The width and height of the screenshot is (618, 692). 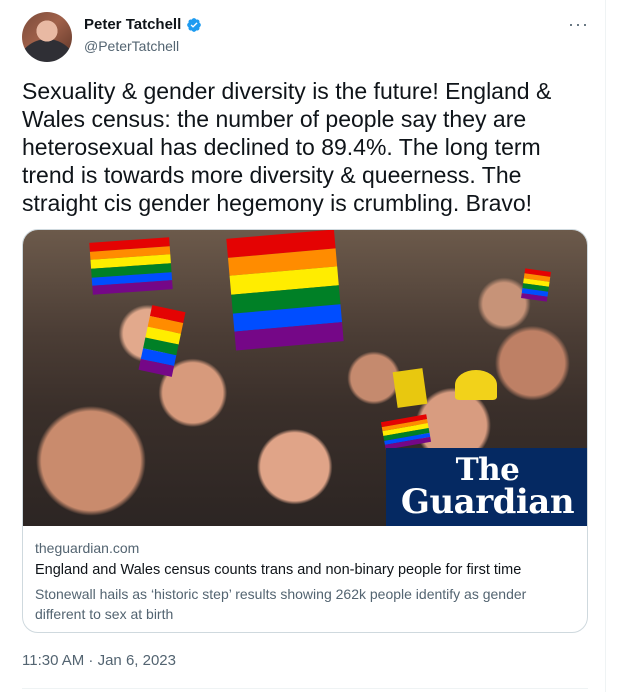 I want to click on guardian-logo-line1: The, so click(x=487, y=470).